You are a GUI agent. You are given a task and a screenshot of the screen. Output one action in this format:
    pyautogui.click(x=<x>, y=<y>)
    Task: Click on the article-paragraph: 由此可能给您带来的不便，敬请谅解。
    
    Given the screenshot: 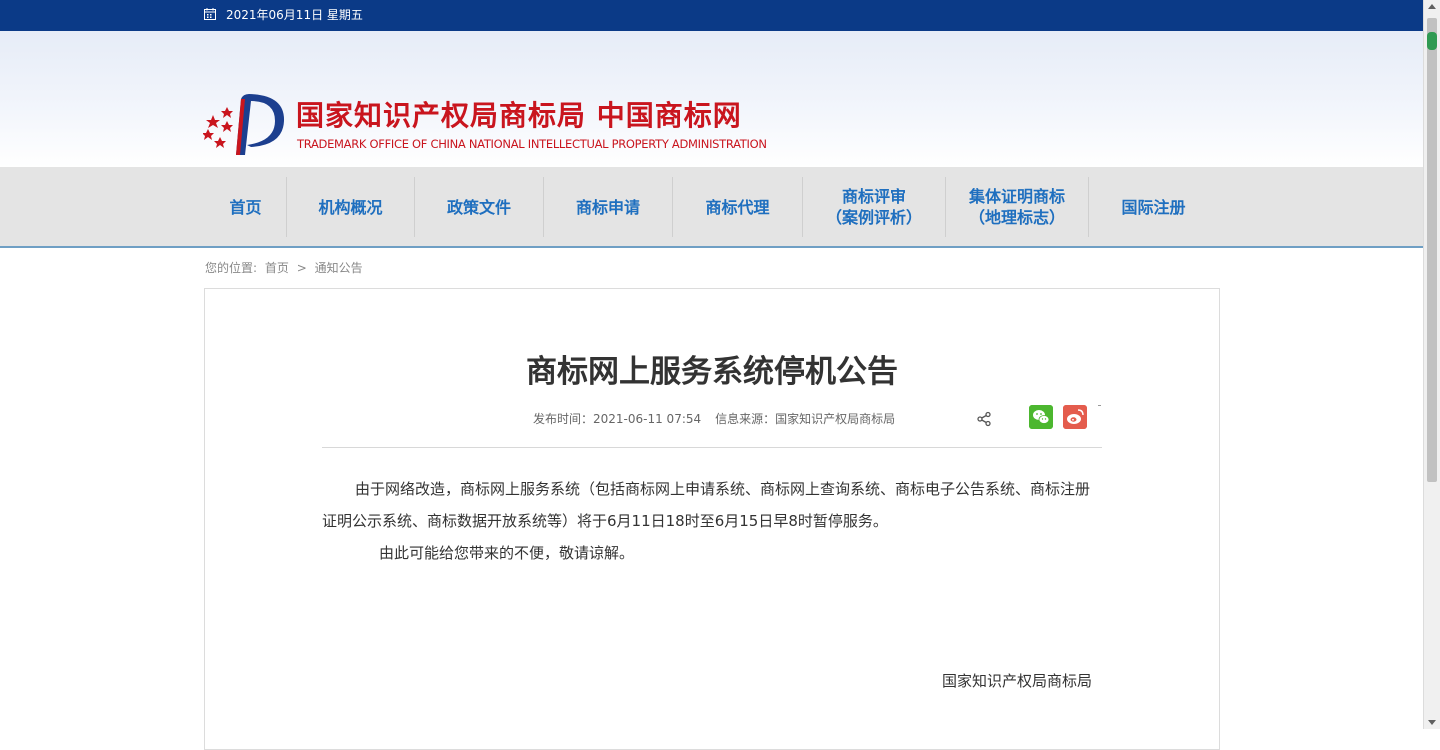 What is the action you would take?
    pyautogui.click(x=507, y=553)
    